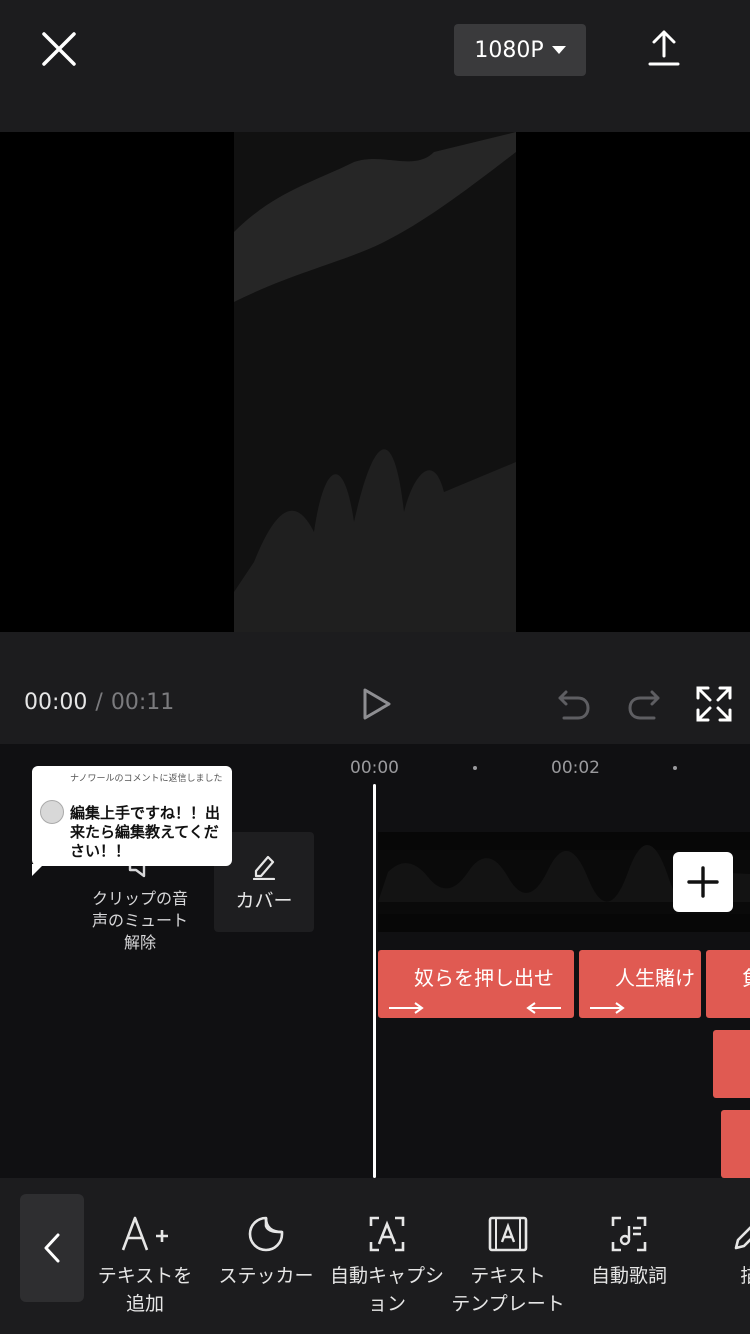 This screenshot has height=1334, width=750. What do you see at coordinates (746, 976) in the screenshot?
I see `text-clip-label: 負` at bounding box center [746, 976].